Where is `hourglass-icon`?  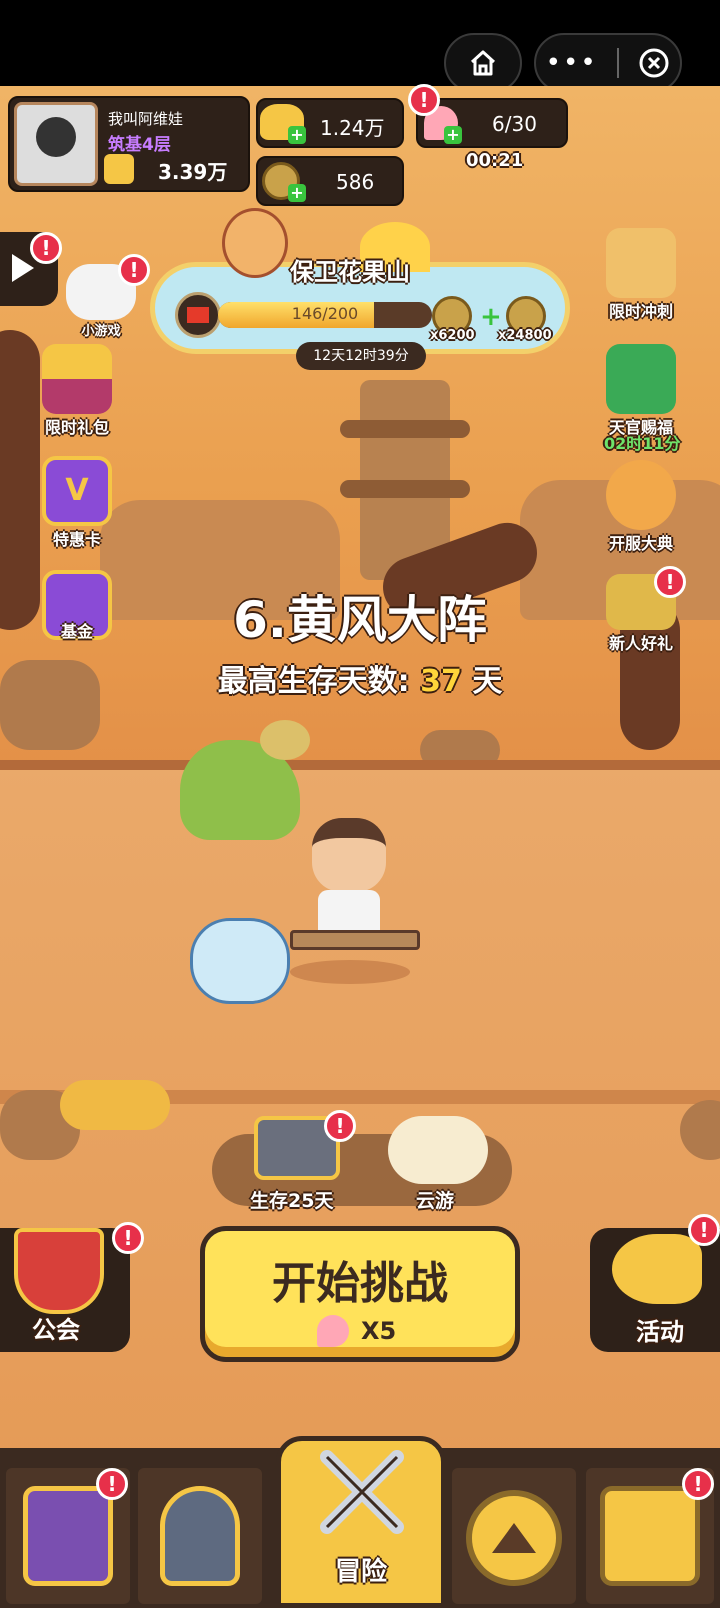 hourglass-icon is located at coordinates (641, 263).